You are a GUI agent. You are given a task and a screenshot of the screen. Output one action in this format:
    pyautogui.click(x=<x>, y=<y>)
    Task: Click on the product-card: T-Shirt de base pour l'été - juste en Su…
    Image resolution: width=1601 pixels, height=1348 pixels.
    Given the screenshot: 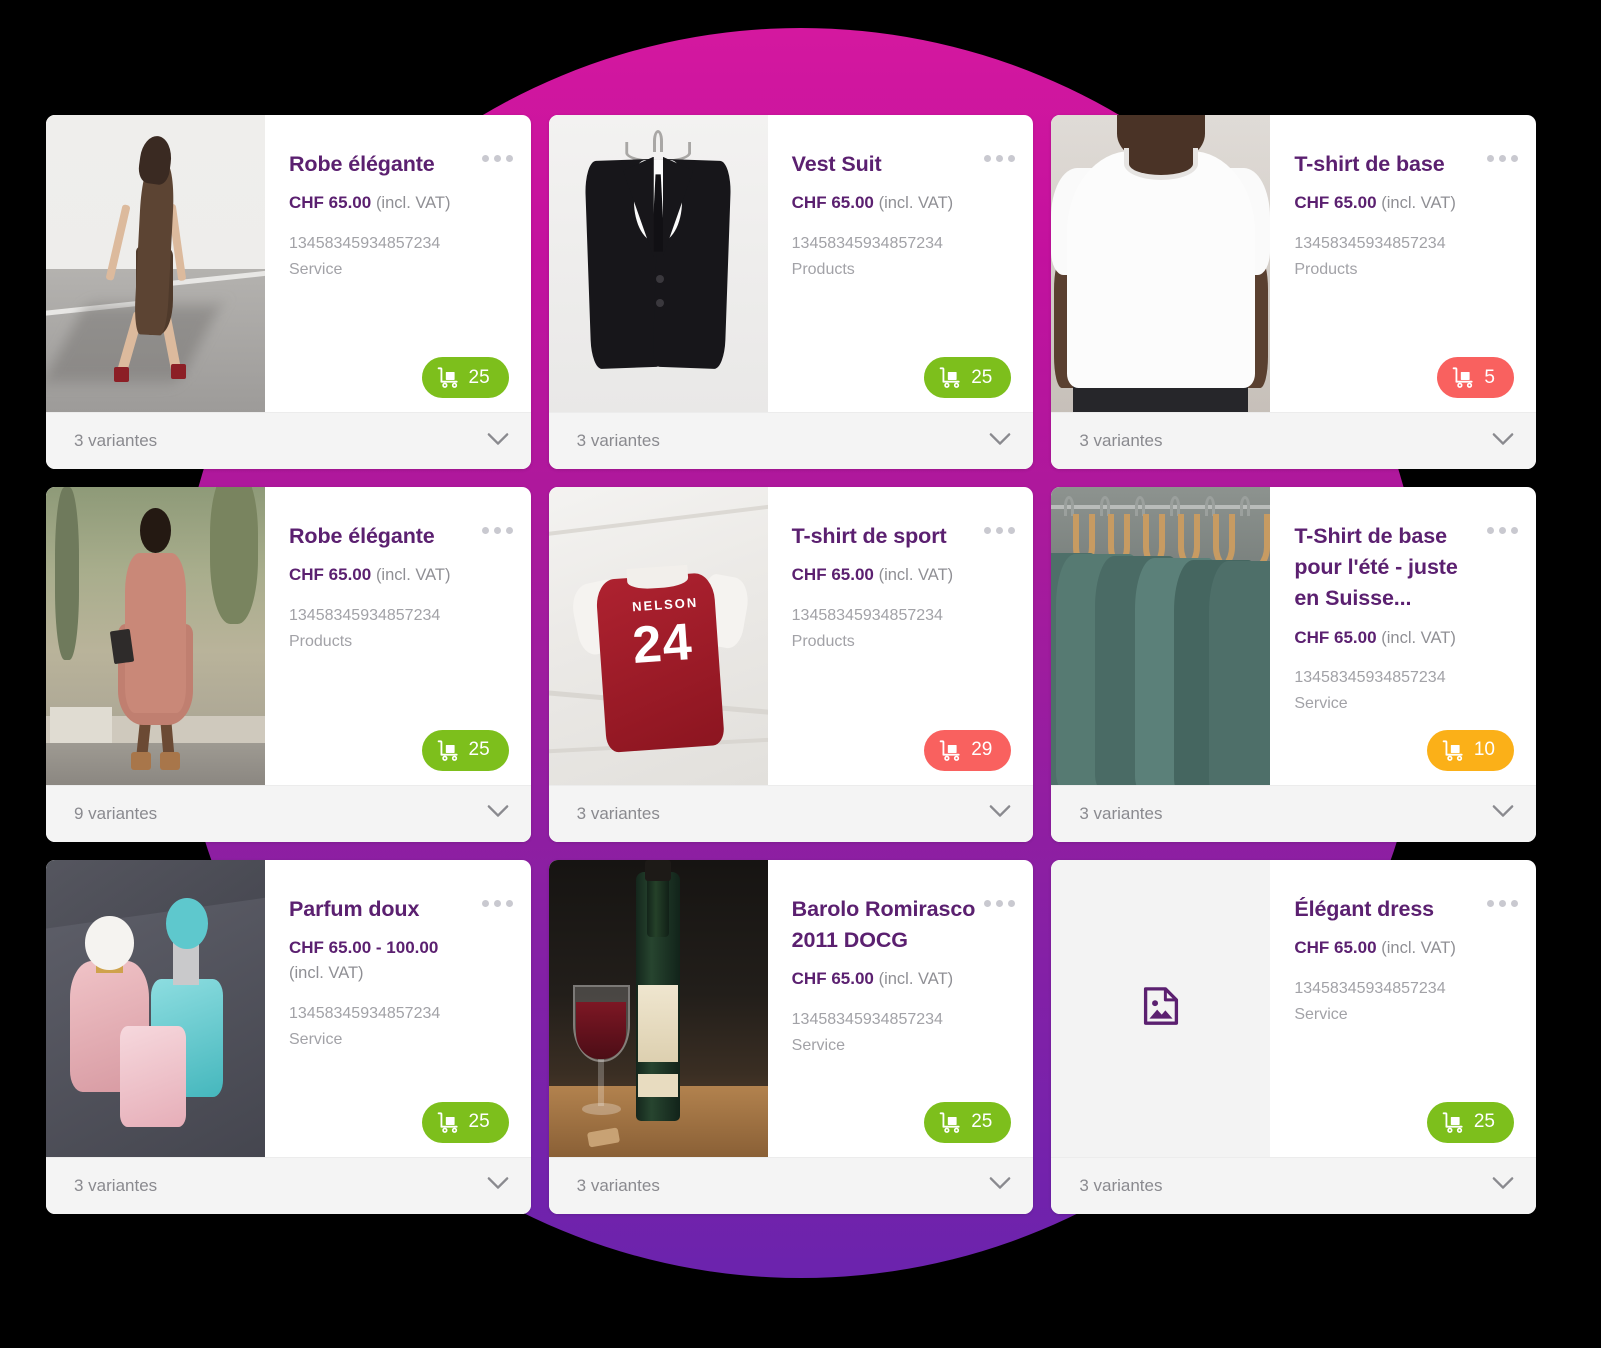 What is the action you would take?
    pyautogui.click(x=1293, y=664)
    